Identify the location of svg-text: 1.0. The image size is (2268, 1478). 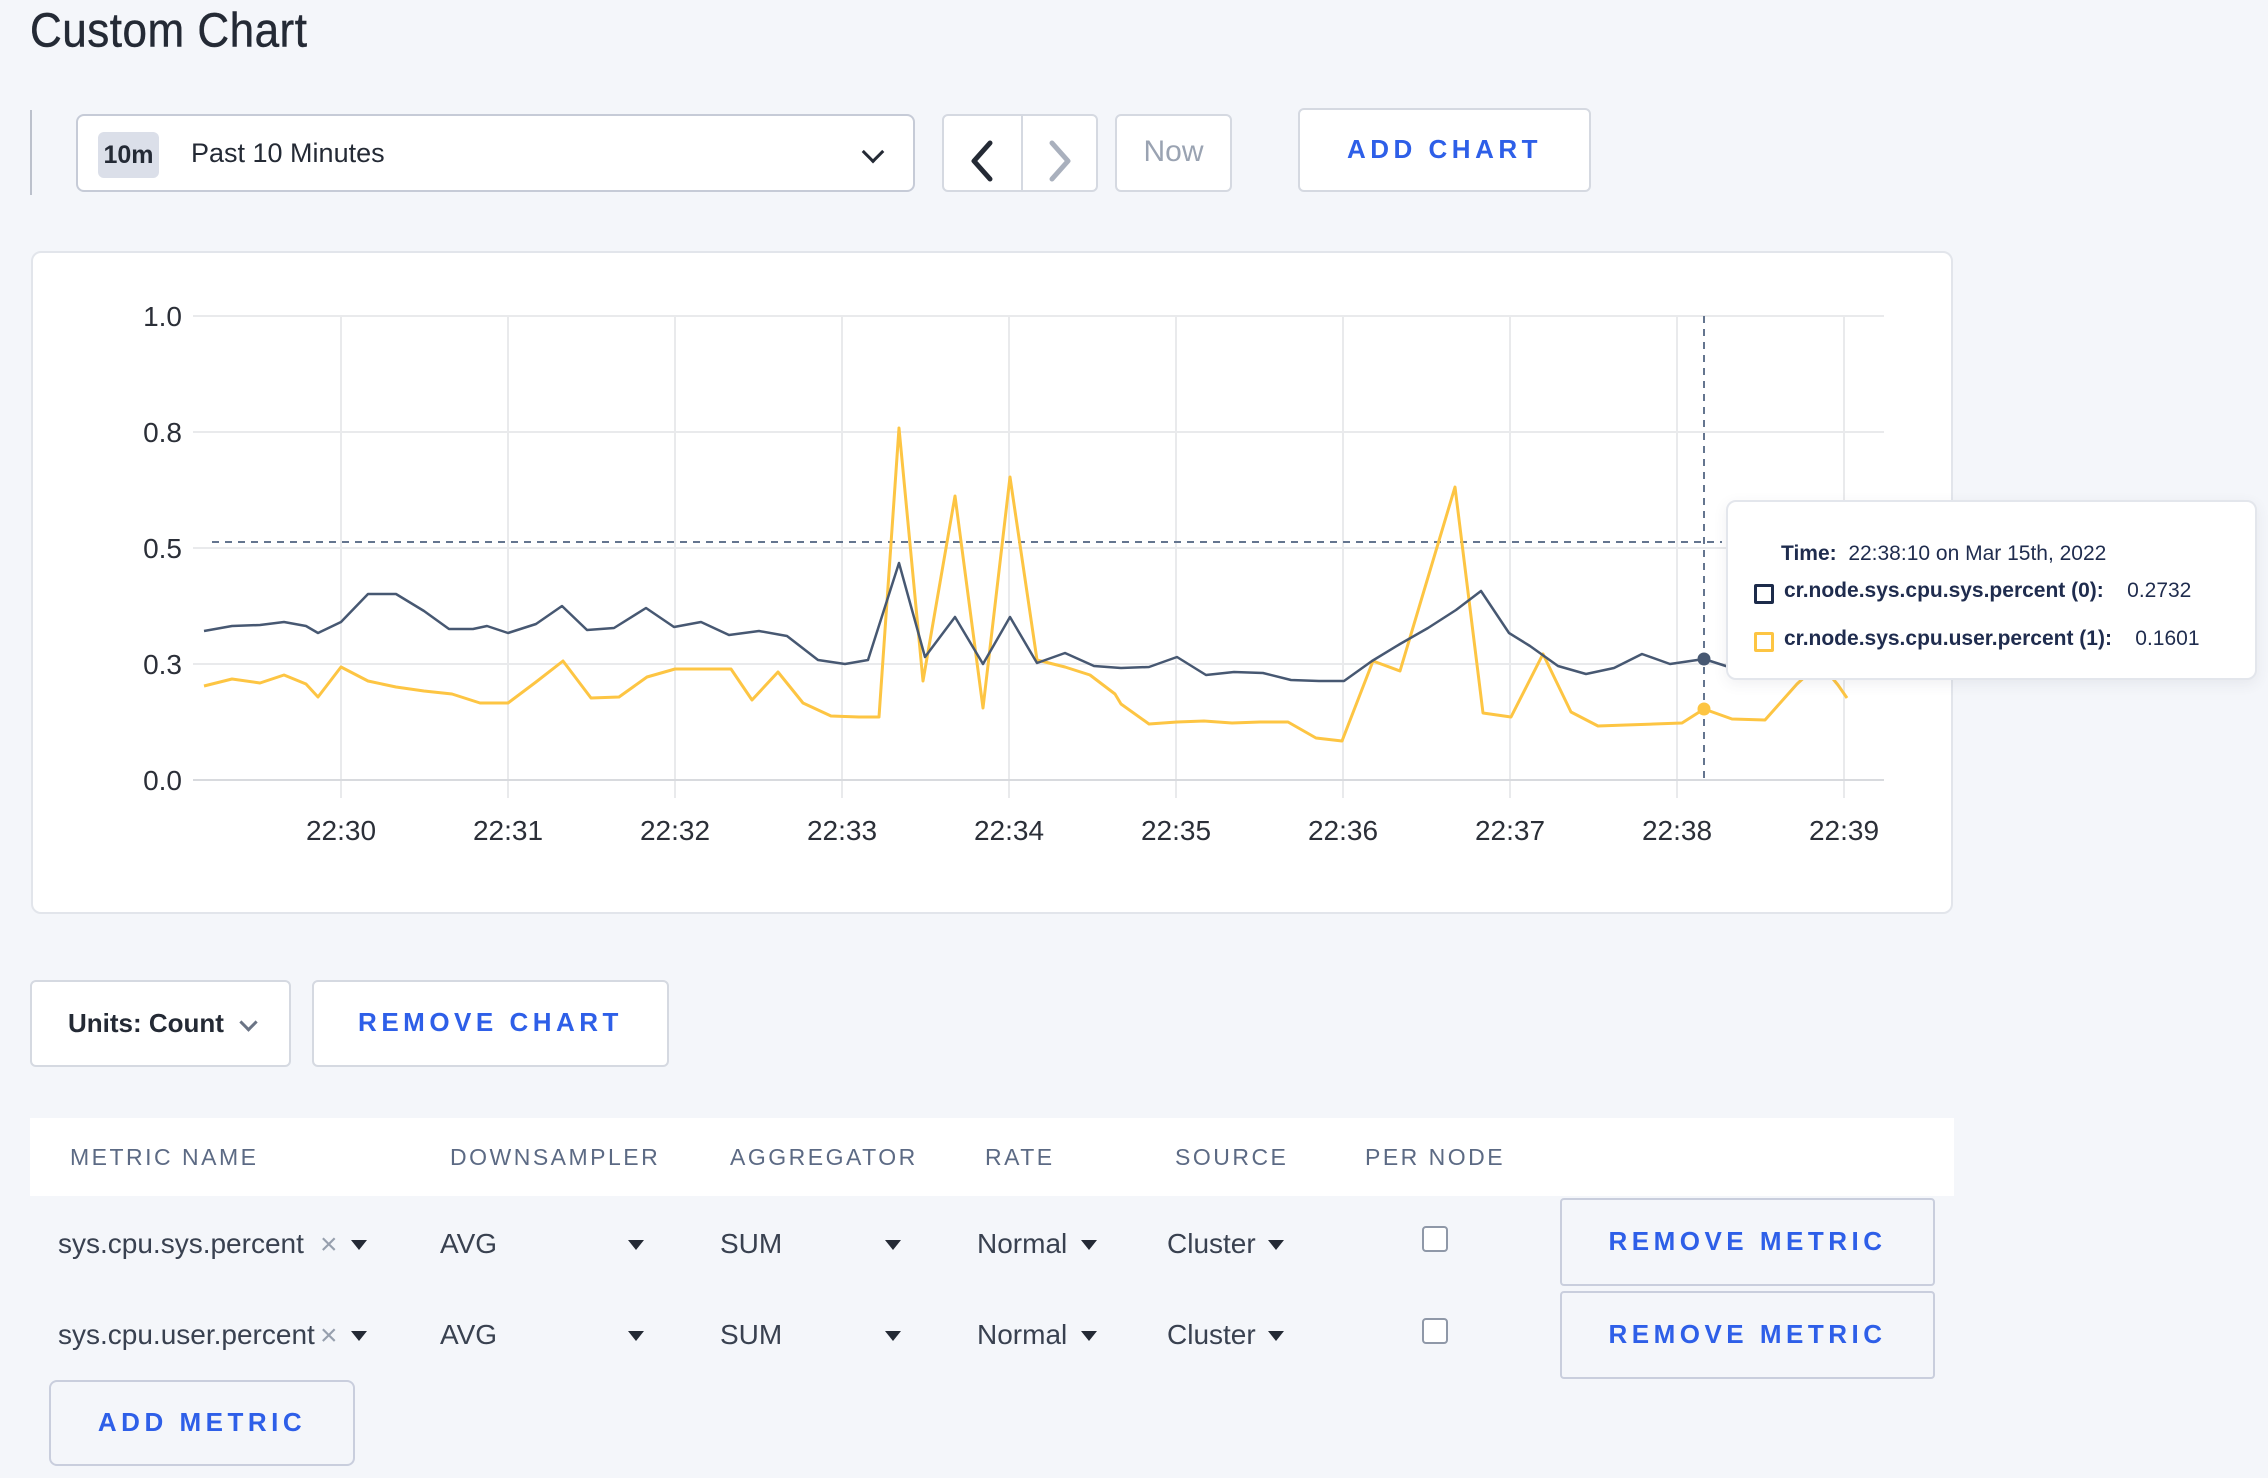
(162, 316).